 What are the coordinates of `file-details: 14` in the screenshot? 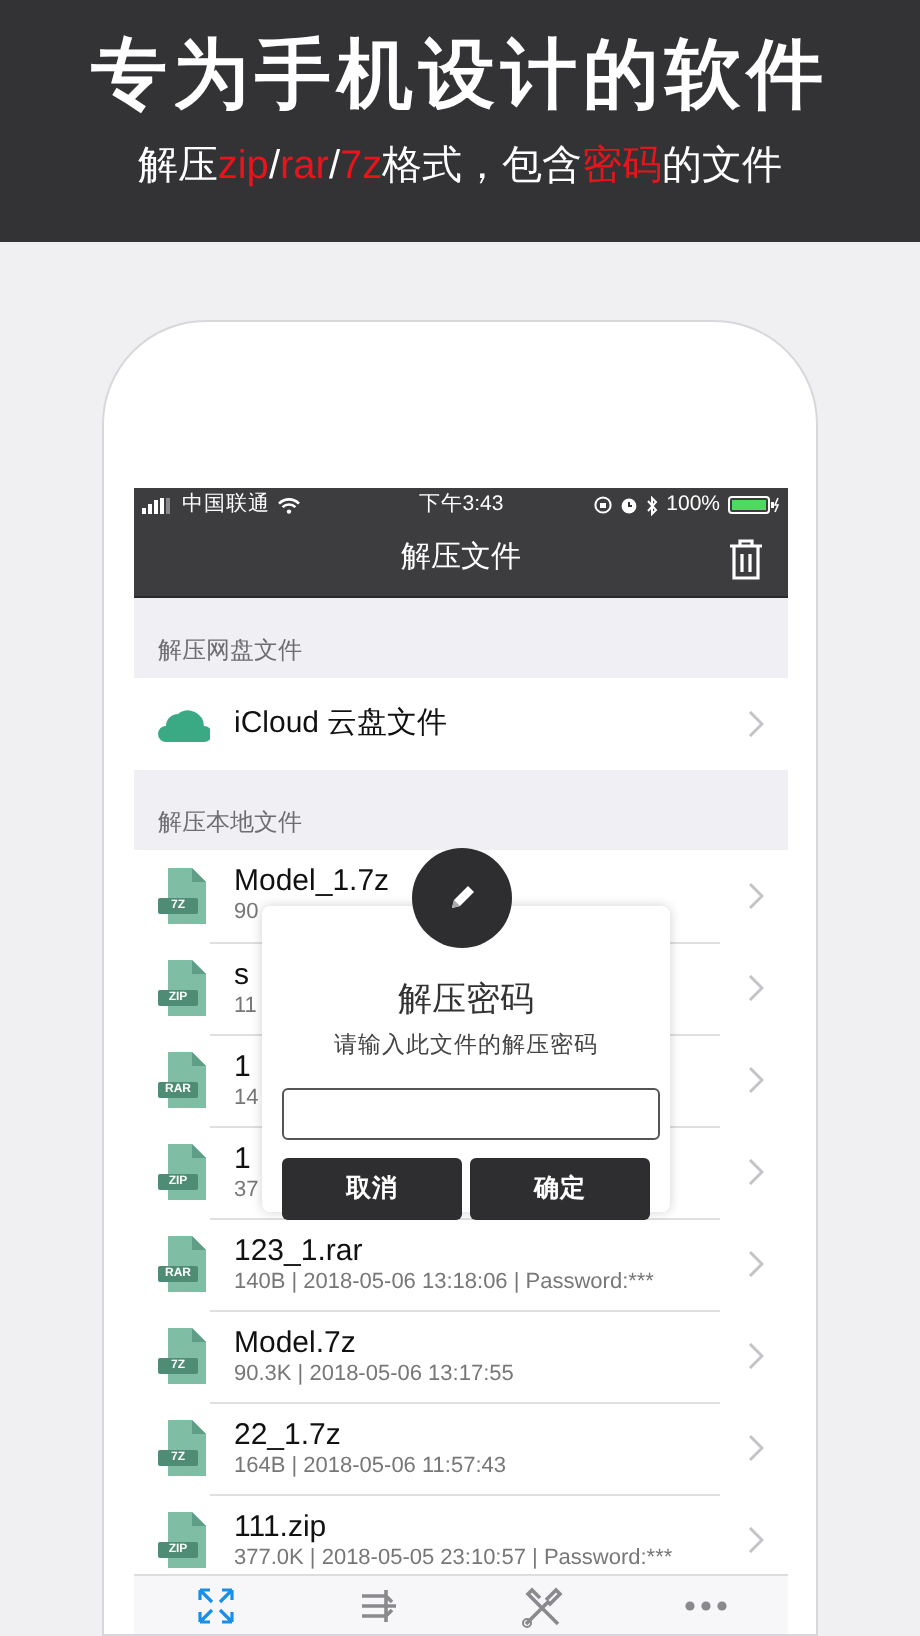 It's located at (246, 1098).